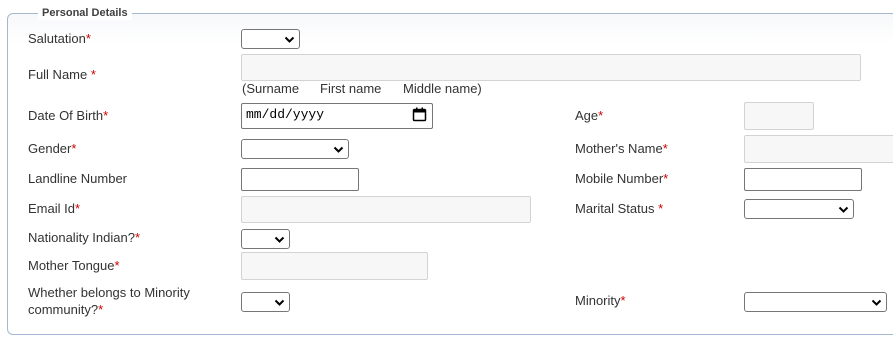 This screenshot has height=337, width=893. What do you see at coordinates (300, 179) in the screenshot?
I see `landline-input` at bounding box center [300, 179].